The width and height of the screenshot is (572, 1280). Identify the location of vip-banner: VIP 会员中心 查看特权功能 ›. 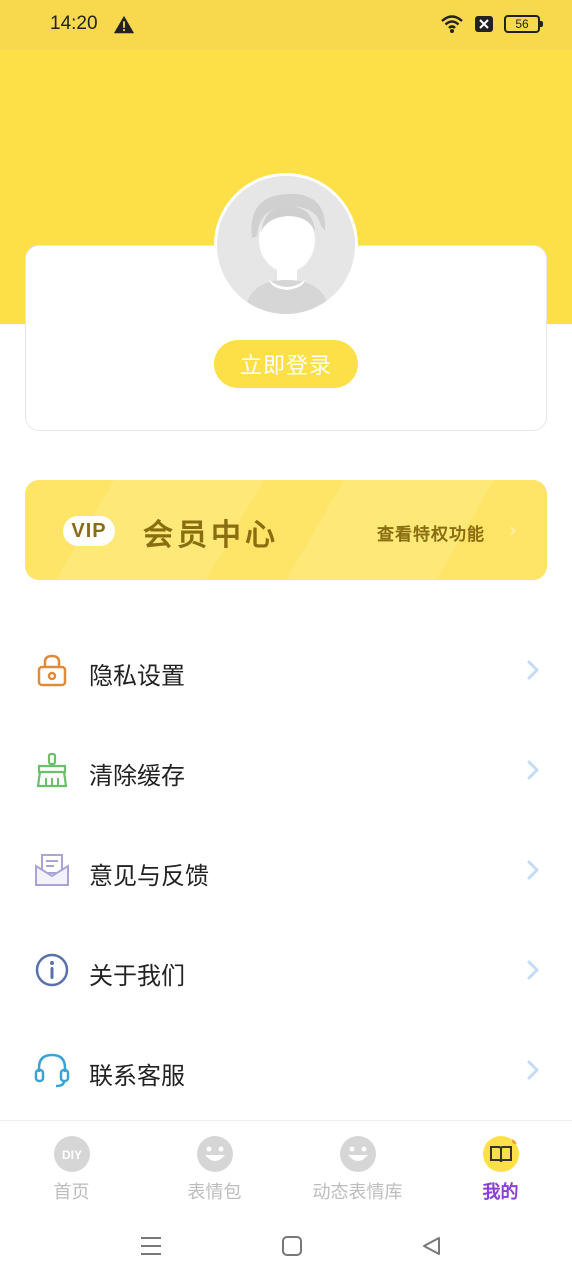
(286, 530).